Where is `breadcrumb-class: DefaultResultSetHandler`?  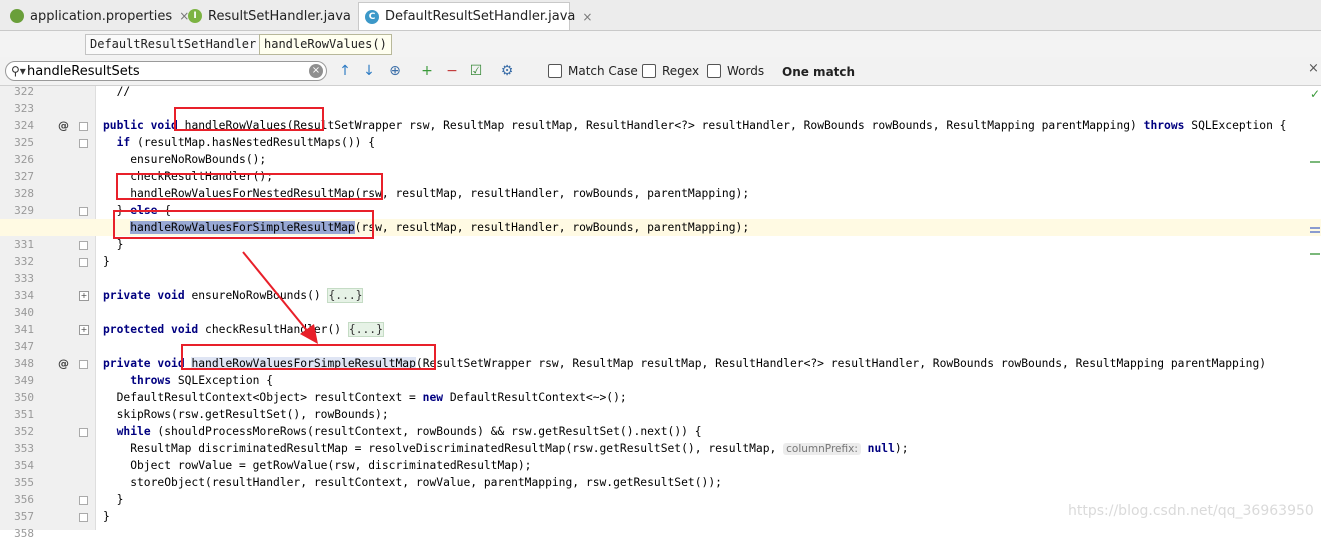
breadcrumb-class: DefaultResultSetHandler is located at coordinates (173, 44).